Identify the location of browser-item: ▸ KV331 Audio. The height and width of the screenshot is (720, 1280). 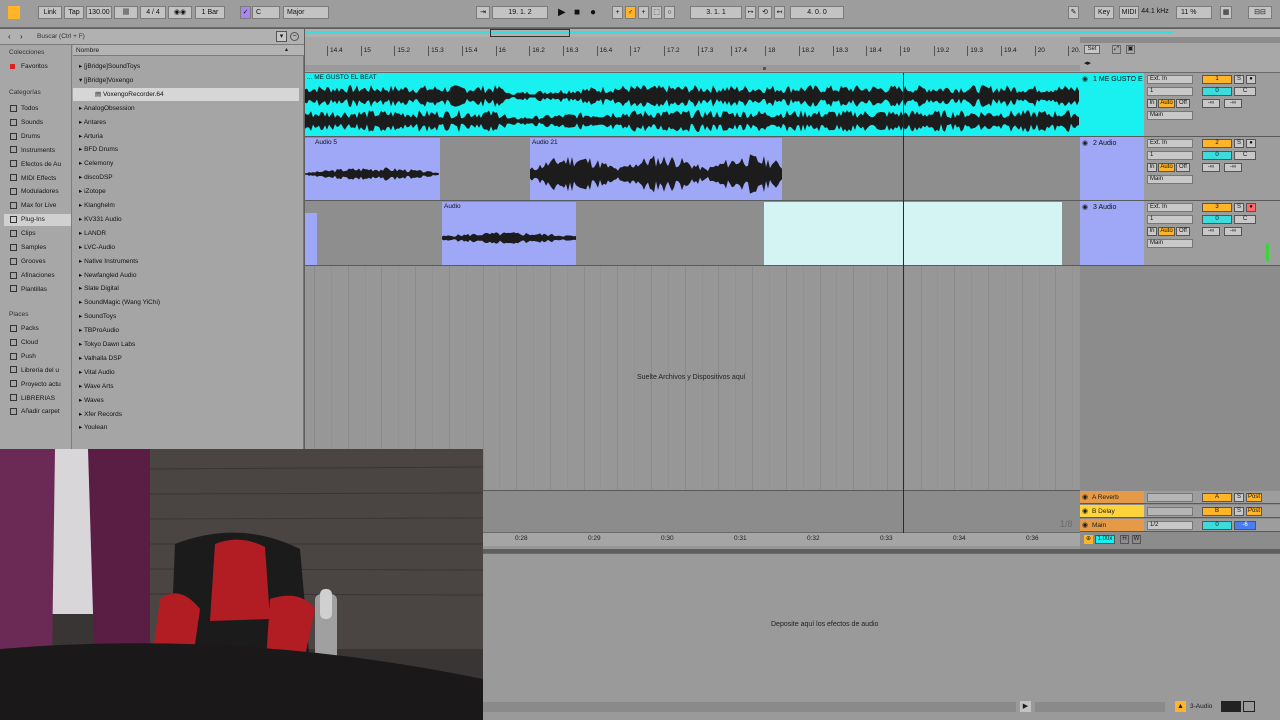
(100, 219).